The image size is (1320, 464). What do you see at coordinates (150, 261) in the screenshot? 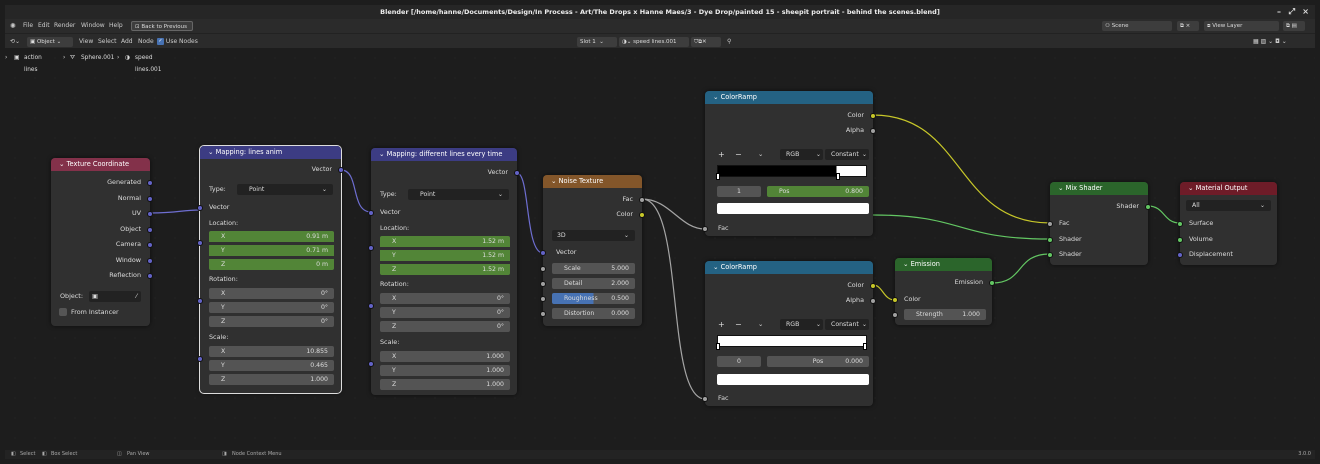
I see `socket-window` at bounding box center [150, 261].